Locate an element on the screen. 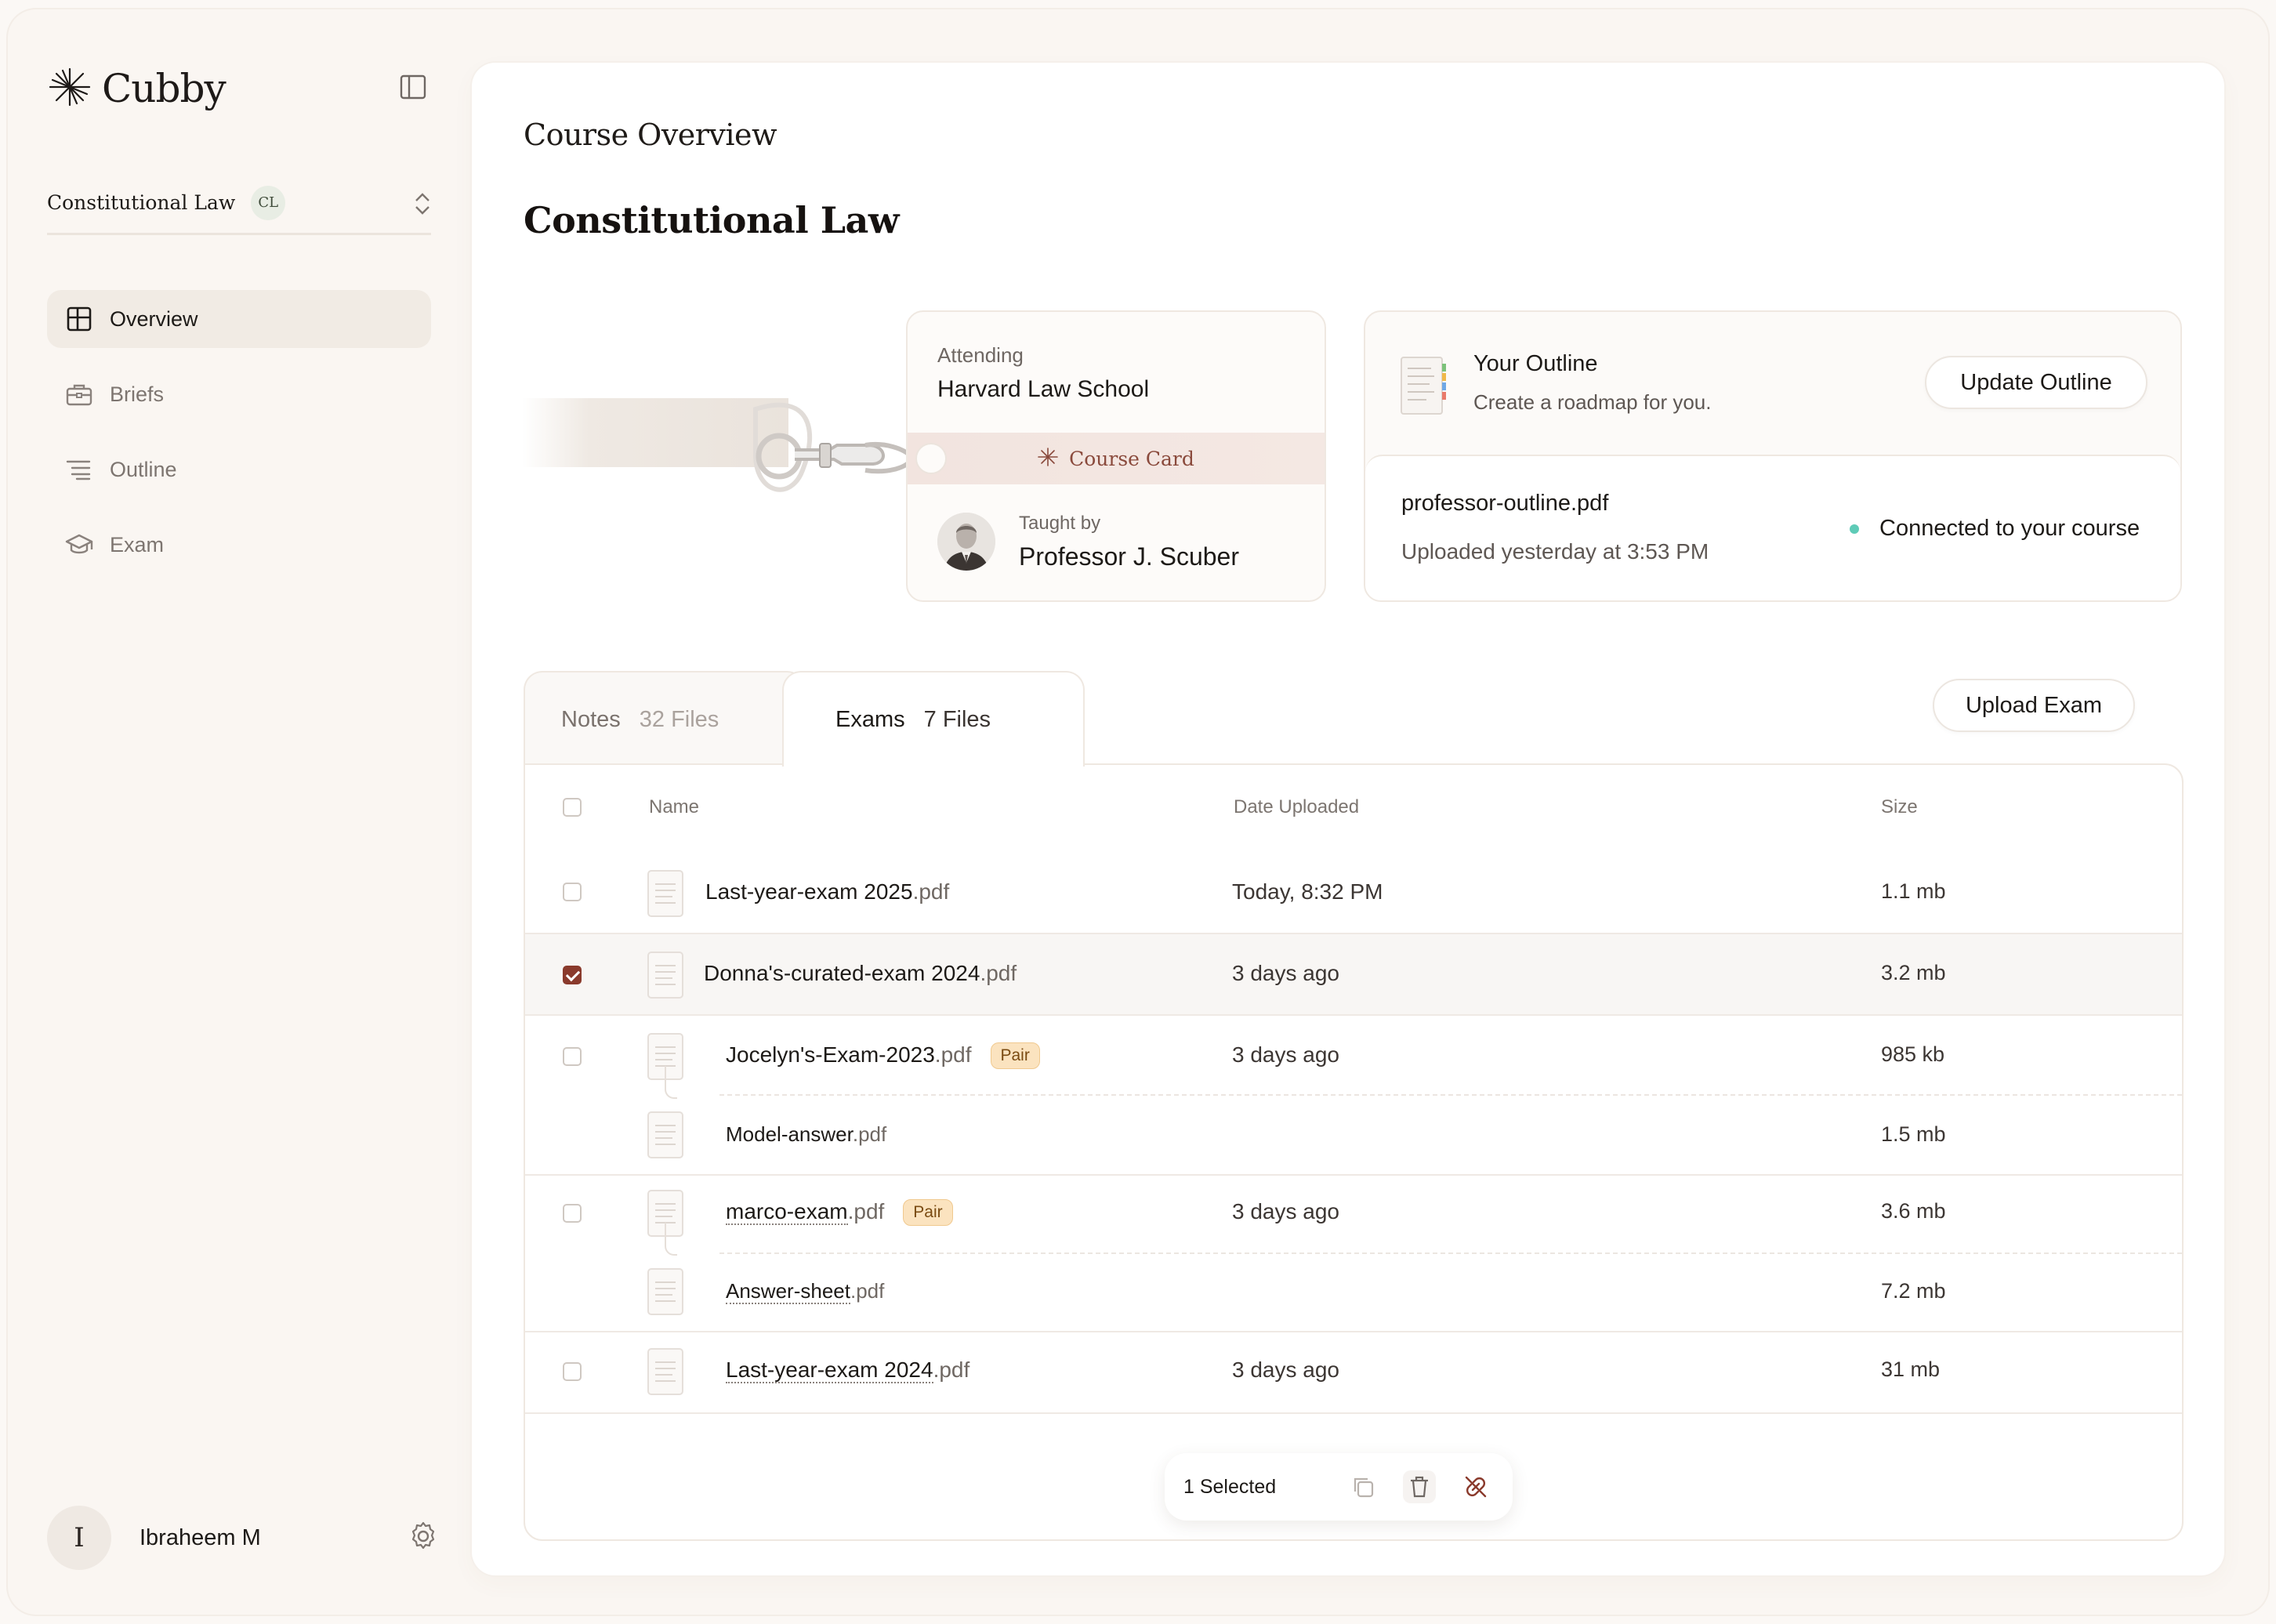  file-name: Model-answer.pdf is located at coordinates (806, 1135).